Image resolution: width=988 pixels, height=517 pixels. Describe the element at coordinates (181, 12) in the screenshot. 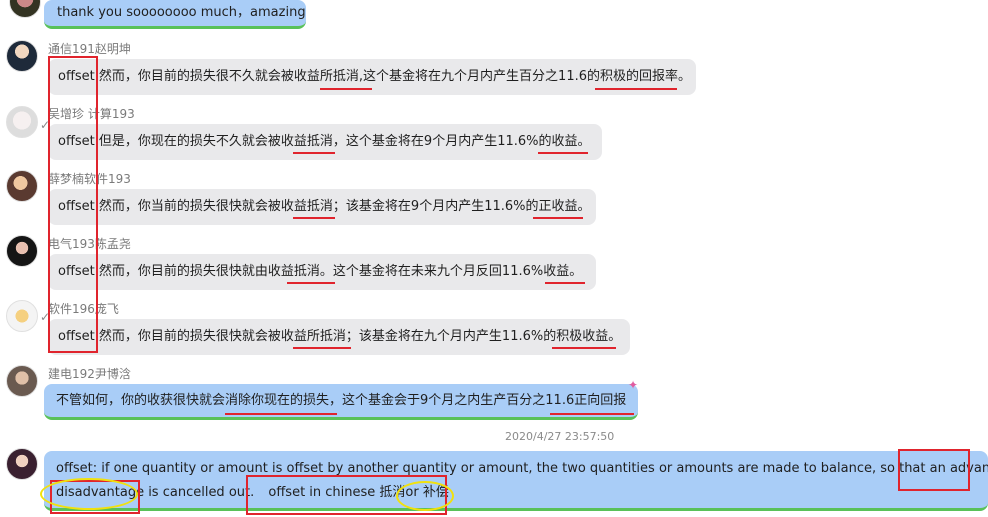

I see `message-text: thank you soooooooo much，amazing` at that location.